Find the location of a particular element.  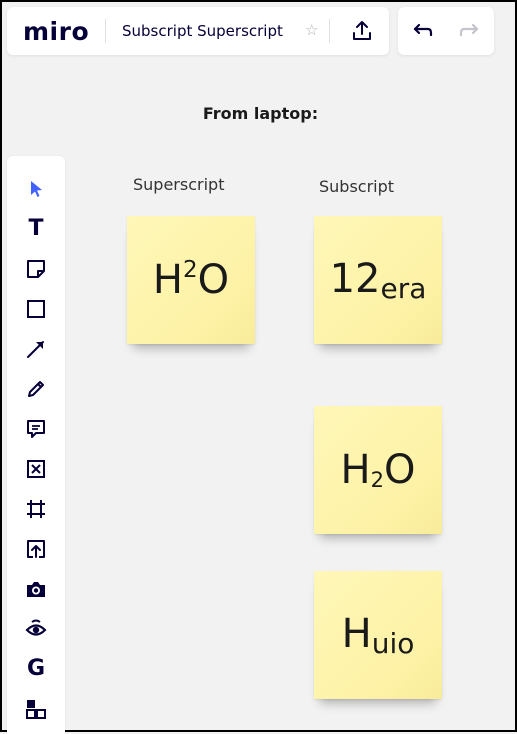

board-header: miro Subscript Superscript ☆ is located at coordinates (198, 31).